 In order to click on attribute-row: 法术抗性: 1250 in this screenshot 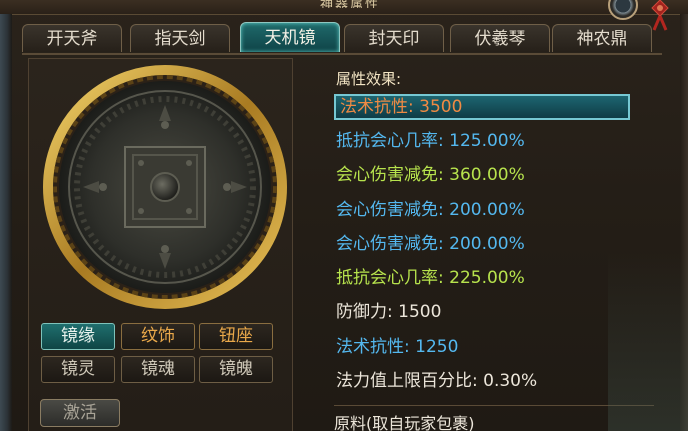, I will do `click(397, 347)`.